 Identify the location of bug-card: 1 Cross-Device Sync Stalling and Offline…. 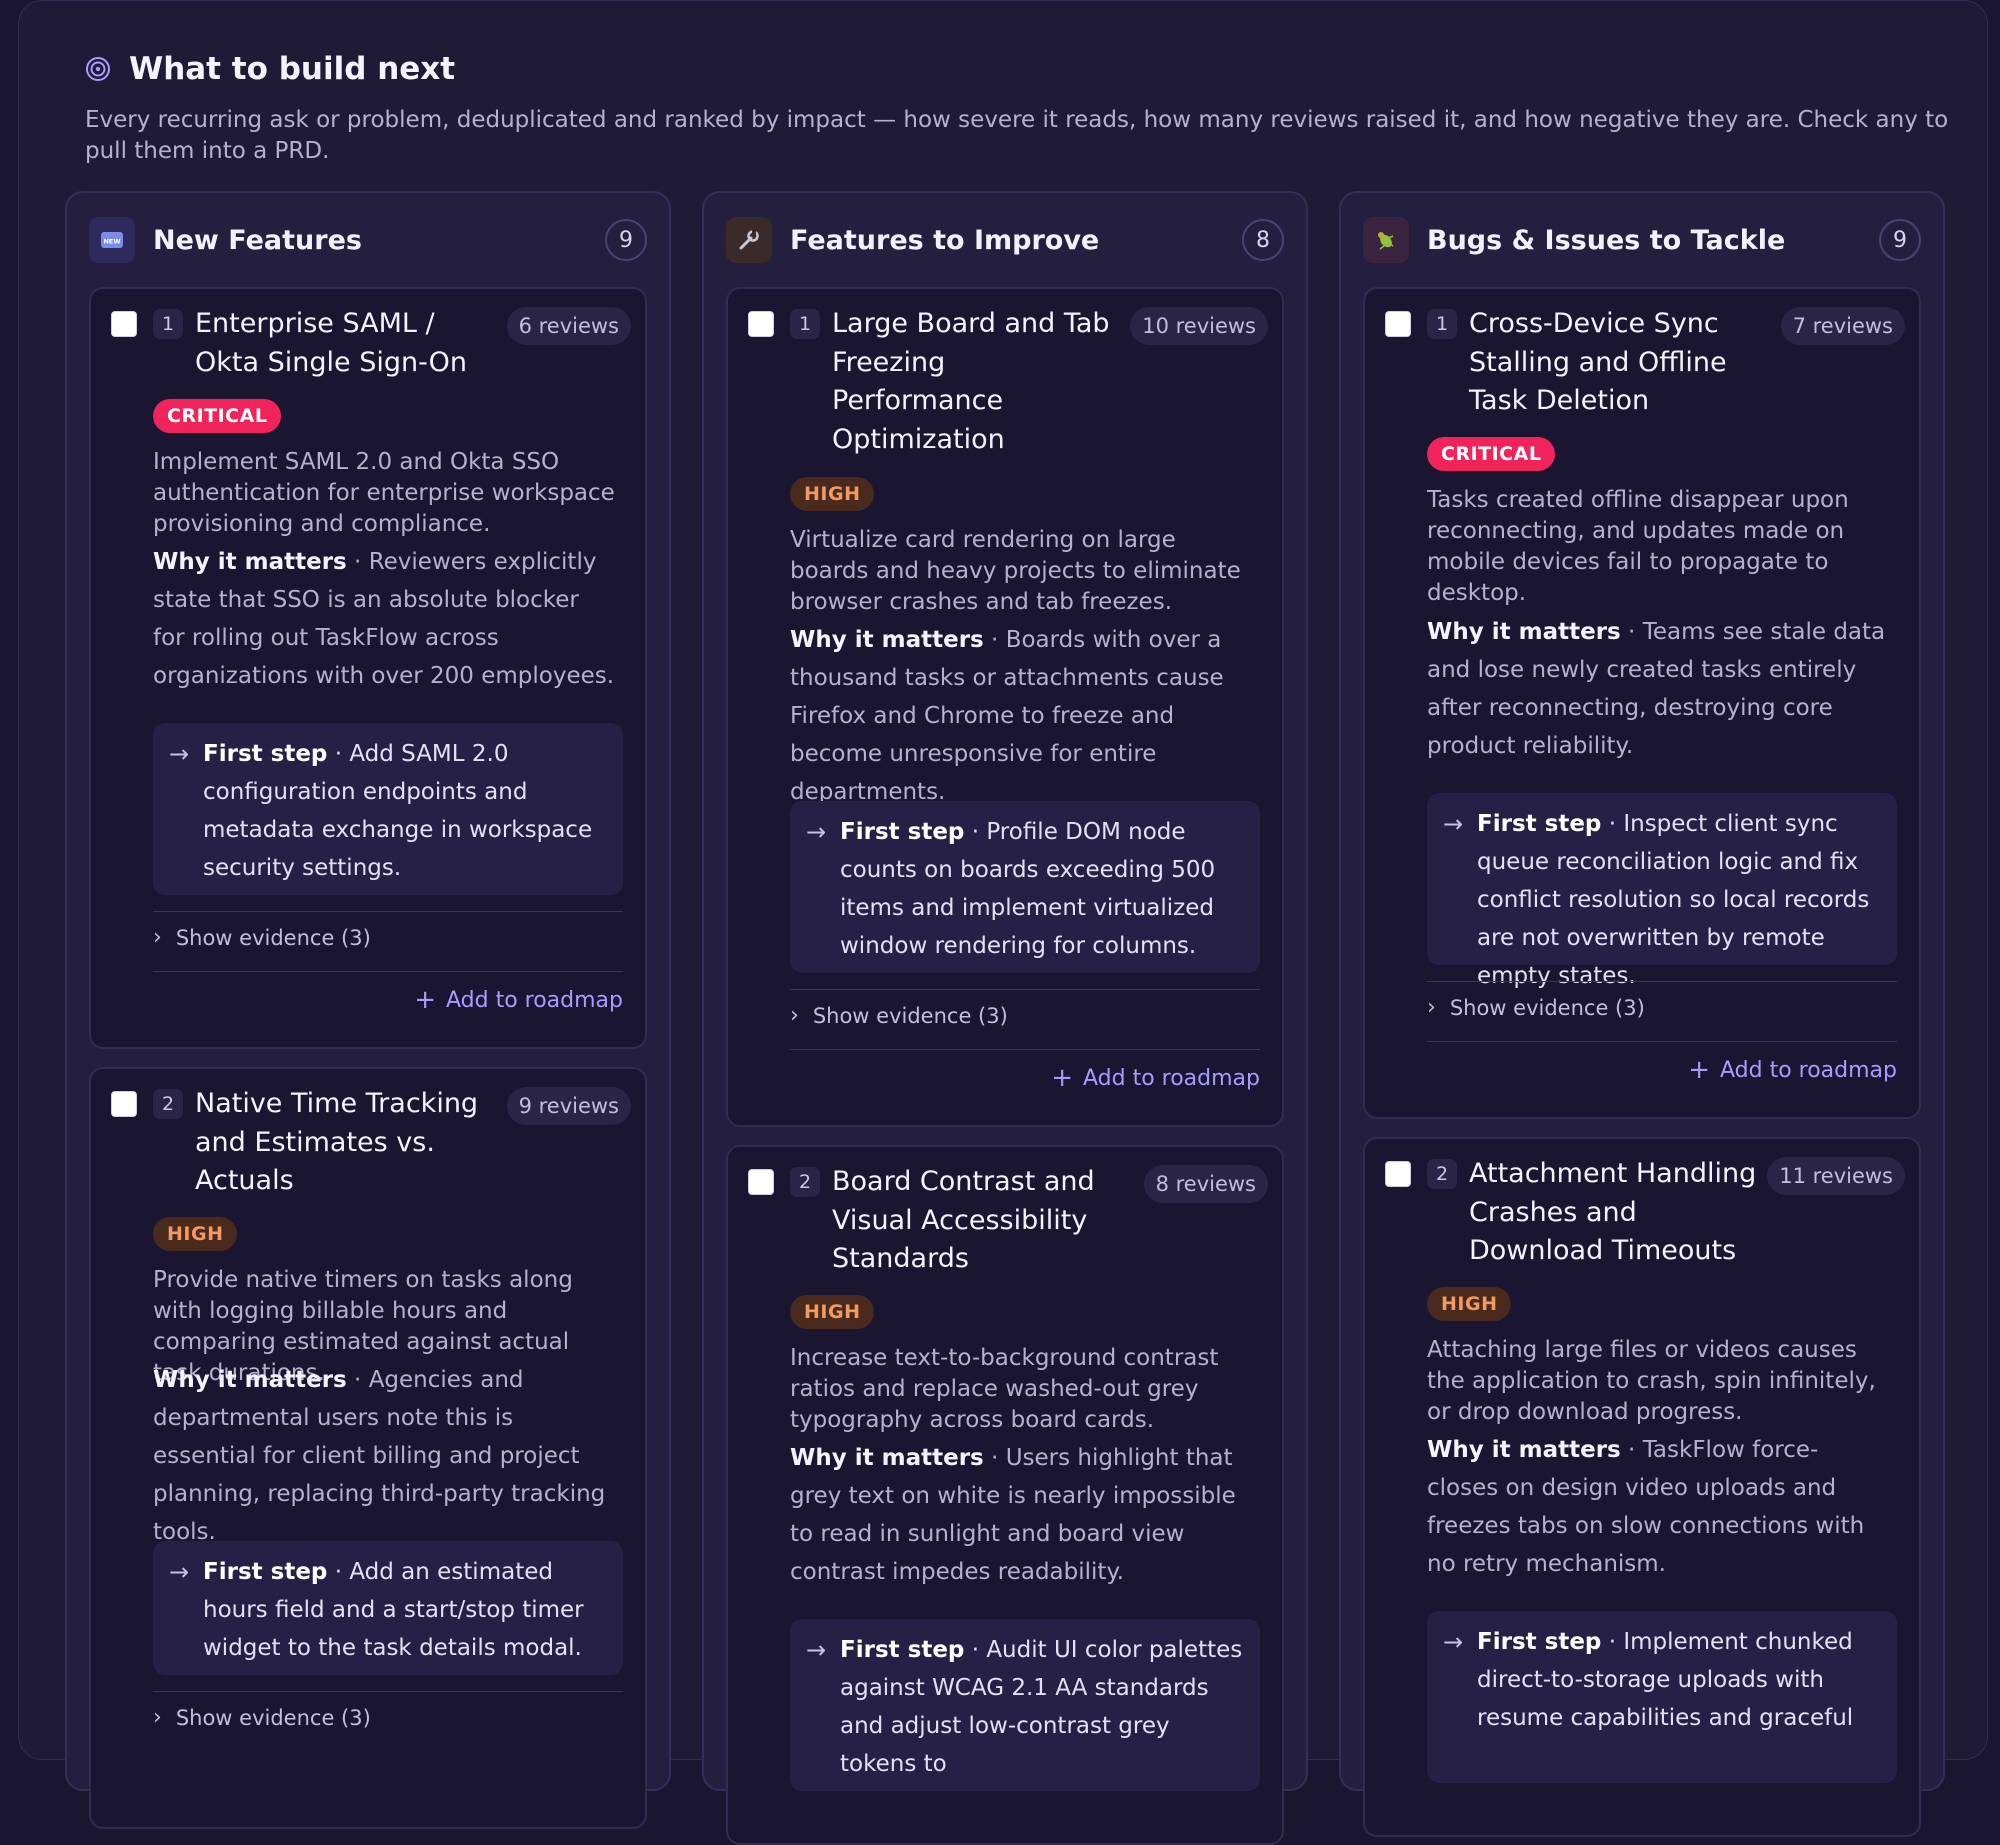
(1642, 703).